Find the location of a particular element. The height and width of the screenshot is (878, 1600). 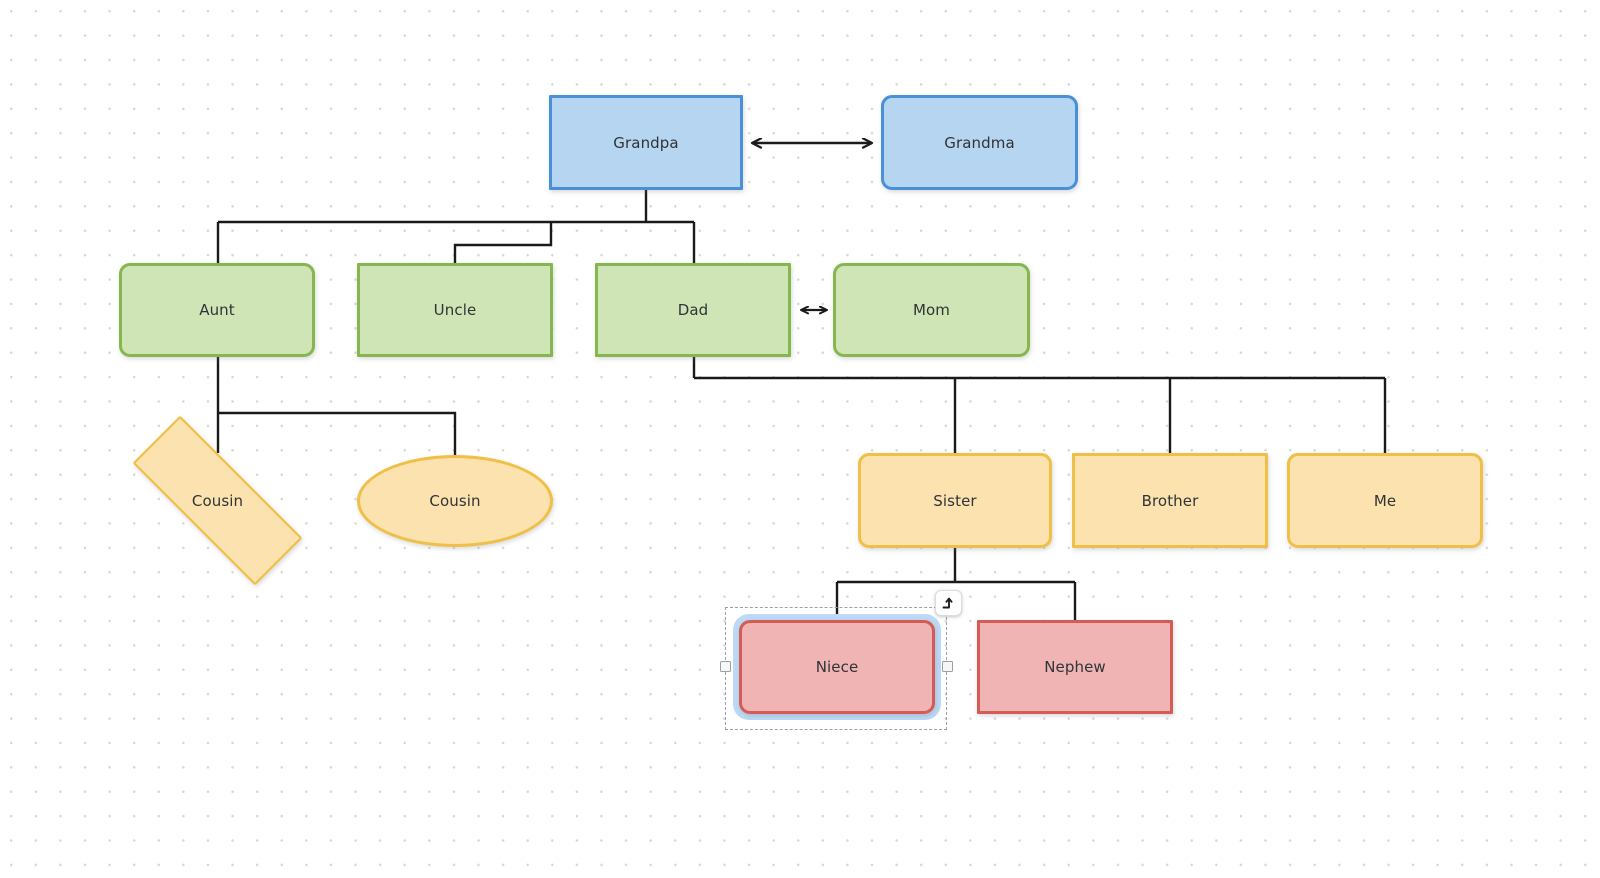

node-label: Niece is located at coordinates (837, 667).